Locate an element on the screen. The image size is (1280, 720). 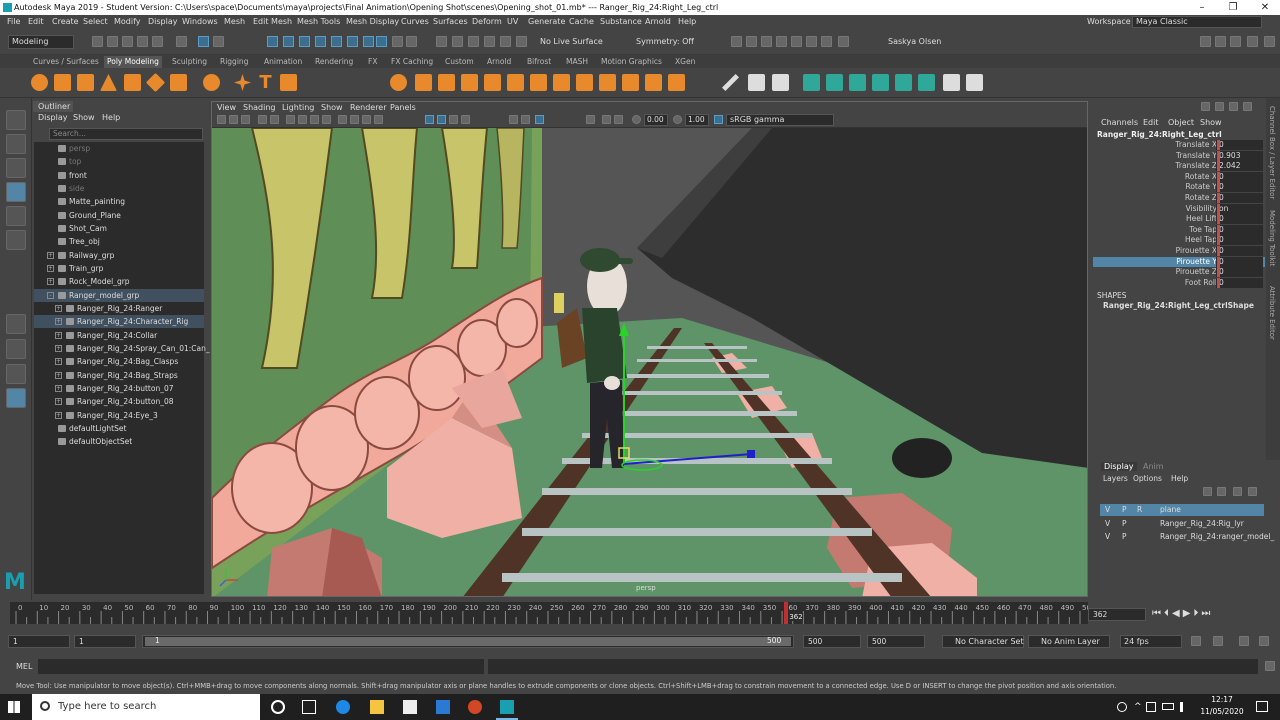
poly-cube-icon is located at coordinates (62, 82).